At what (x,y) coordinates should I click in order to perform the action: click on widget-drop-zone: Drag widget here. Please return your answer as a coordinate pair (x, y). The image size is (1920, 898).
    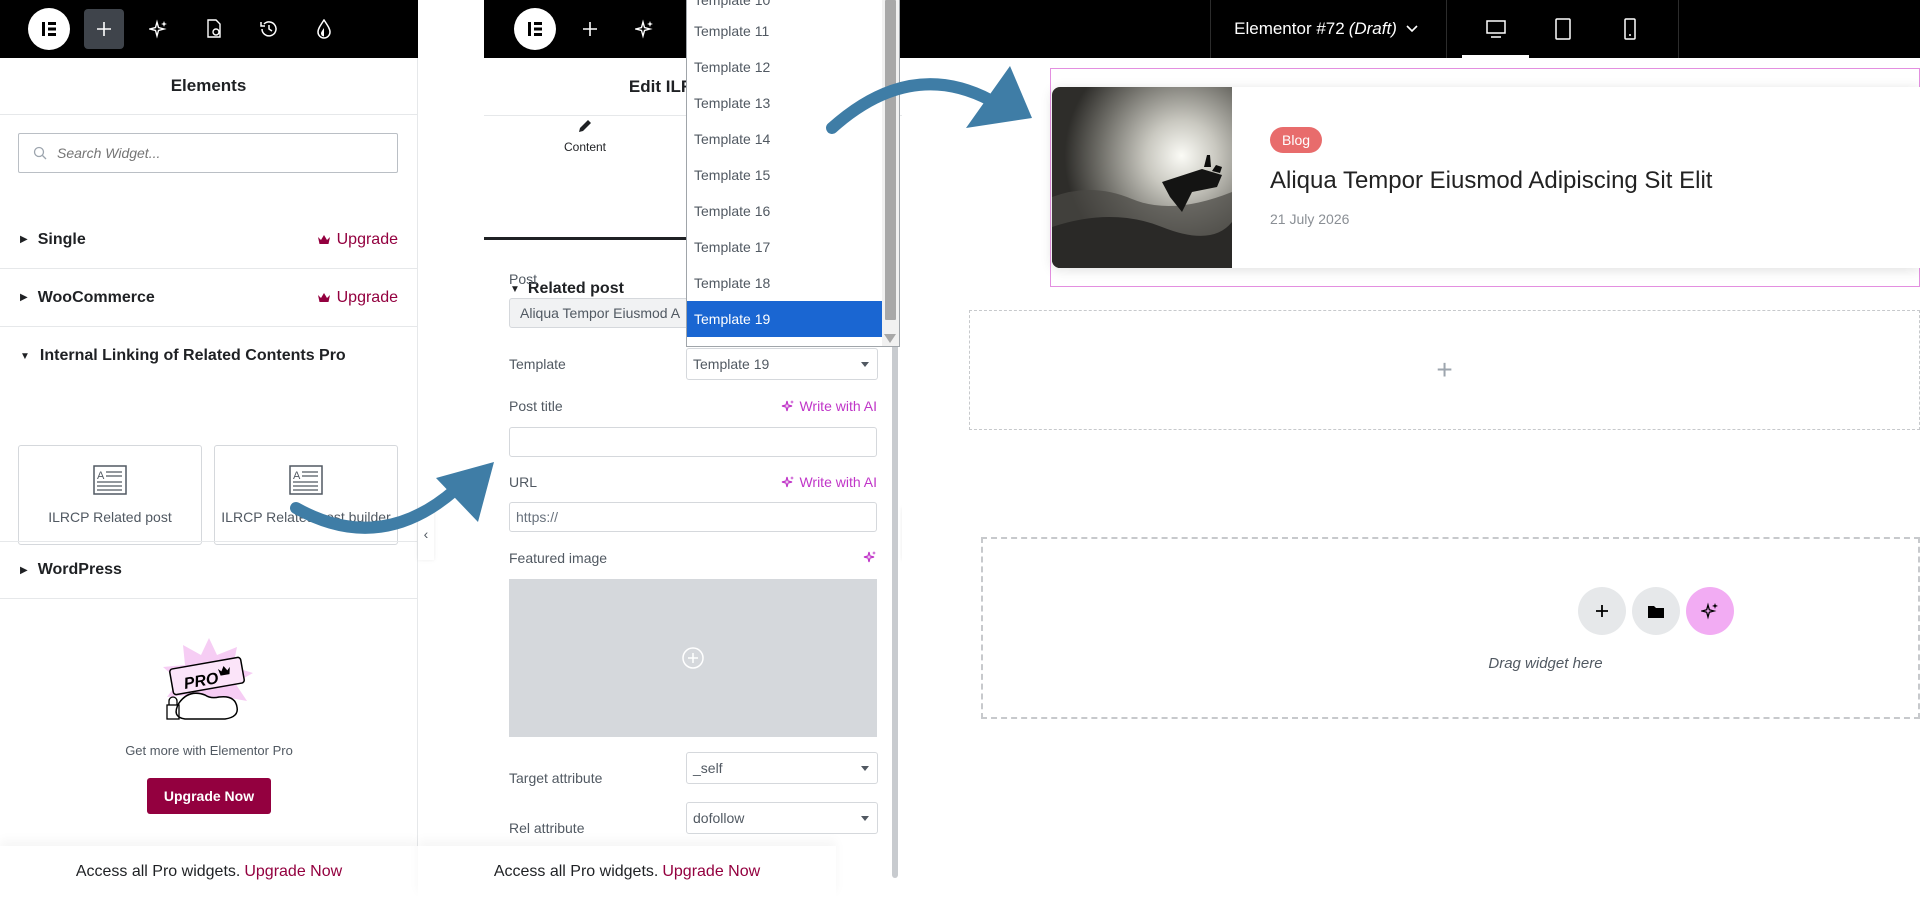
    Looking at the image, I should click on (1450, 628).